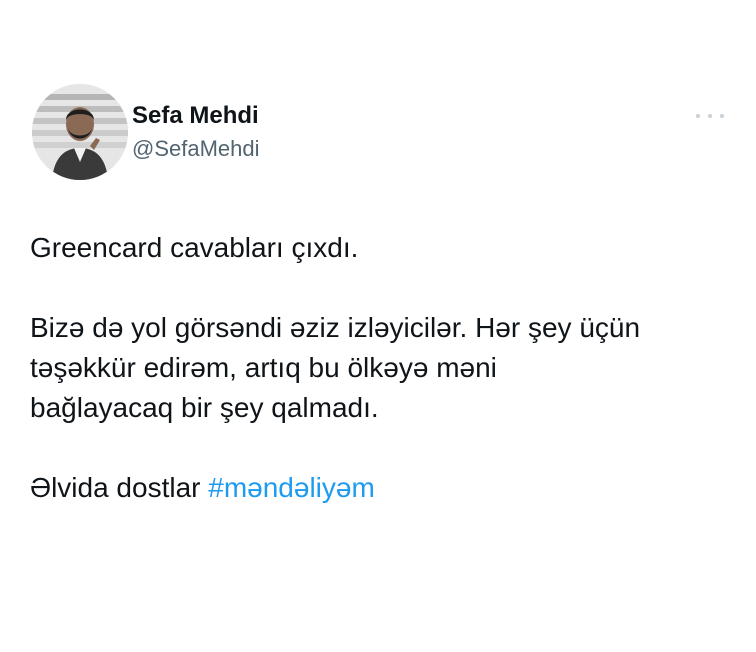 This screenshot has width=756, height=652. I want to click on tweet-paragraph: Əlvida dostlar #məndəliyəm, so click(388, 488).